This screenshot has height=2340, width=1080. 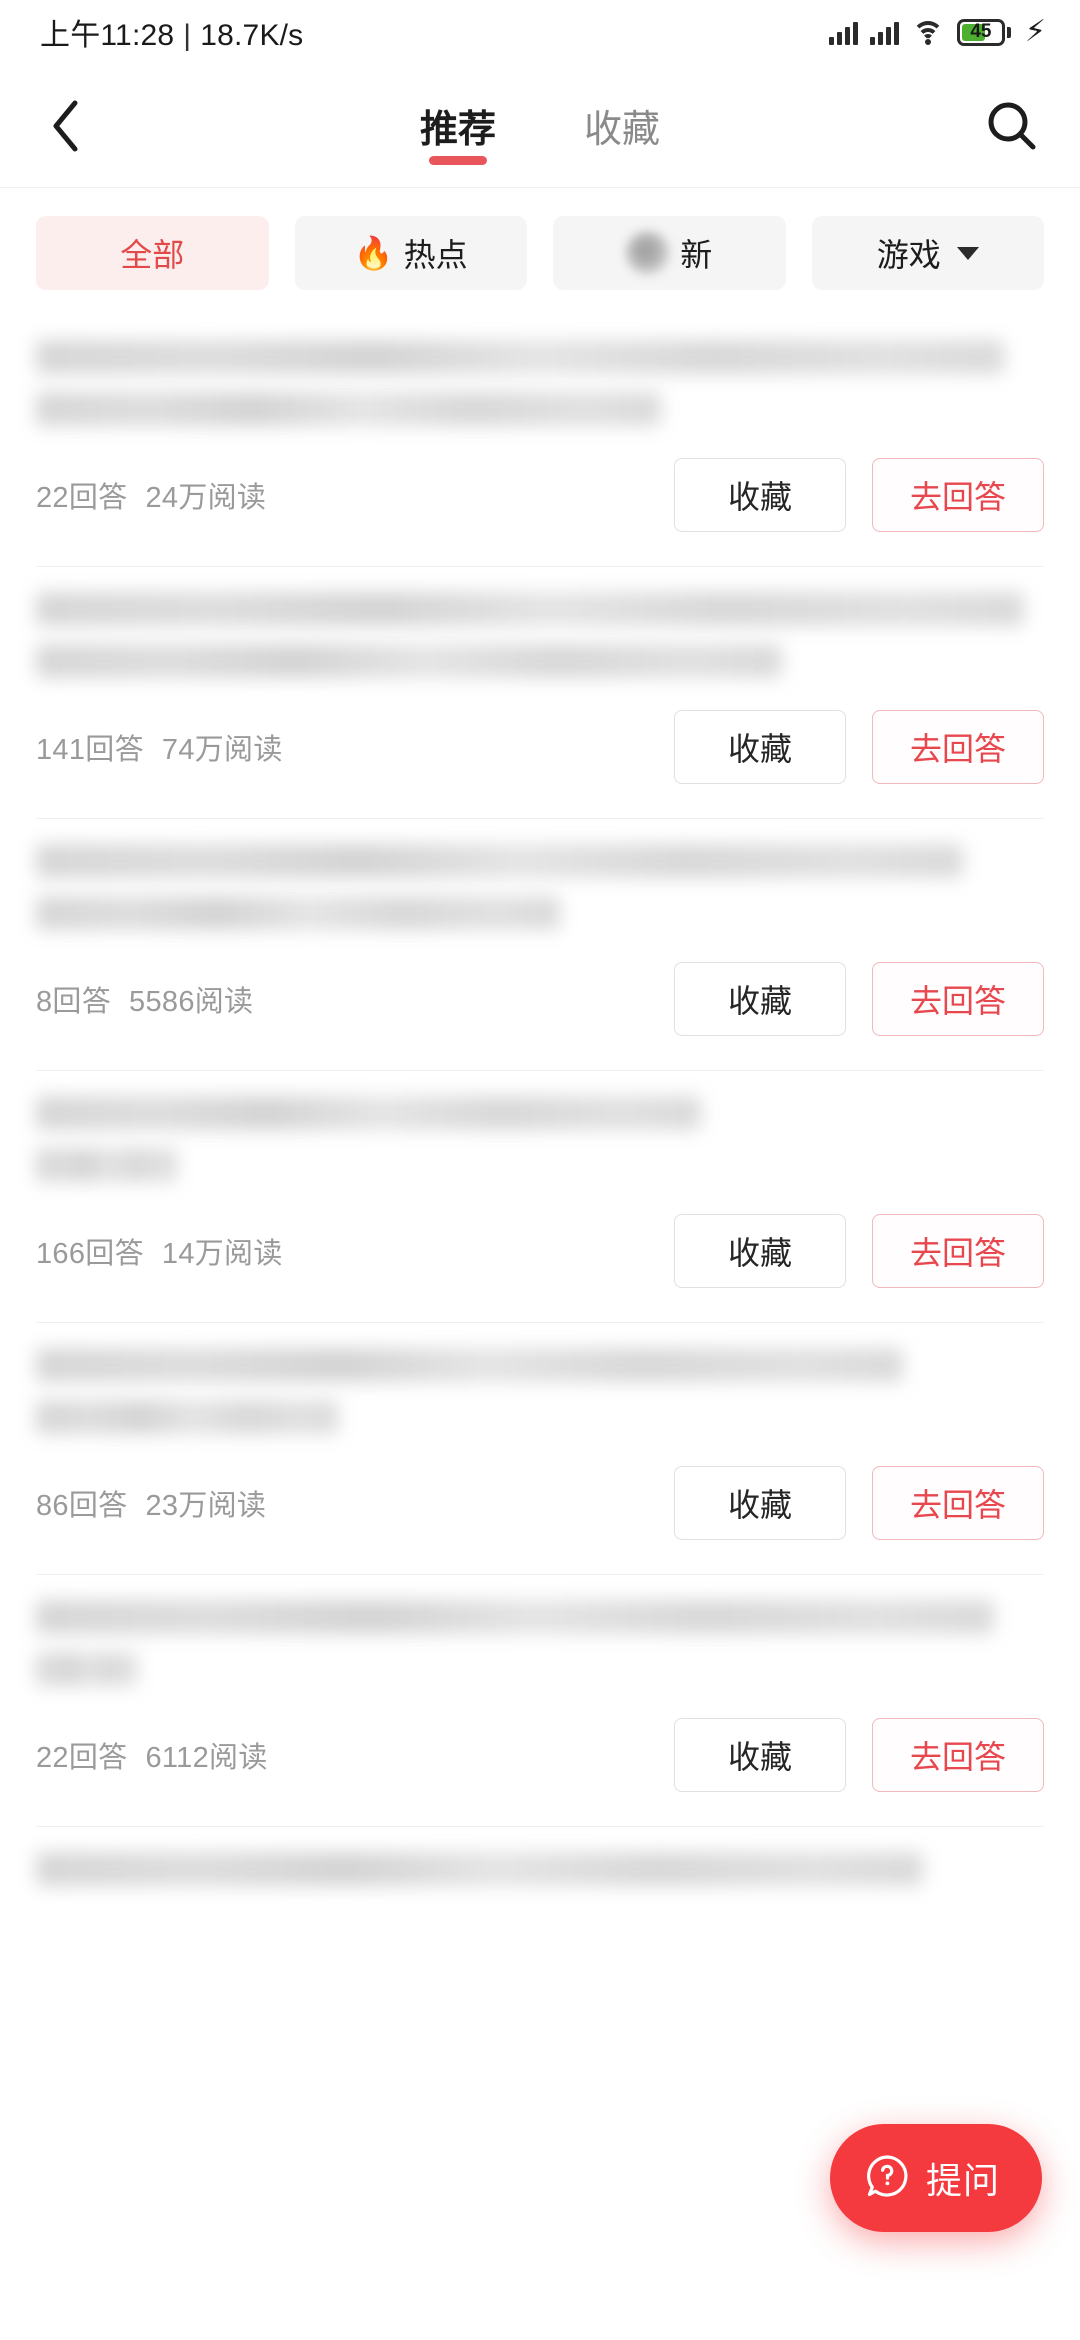 I want to click on ask-question-fab: 提问, so click(x=935, y=2178).